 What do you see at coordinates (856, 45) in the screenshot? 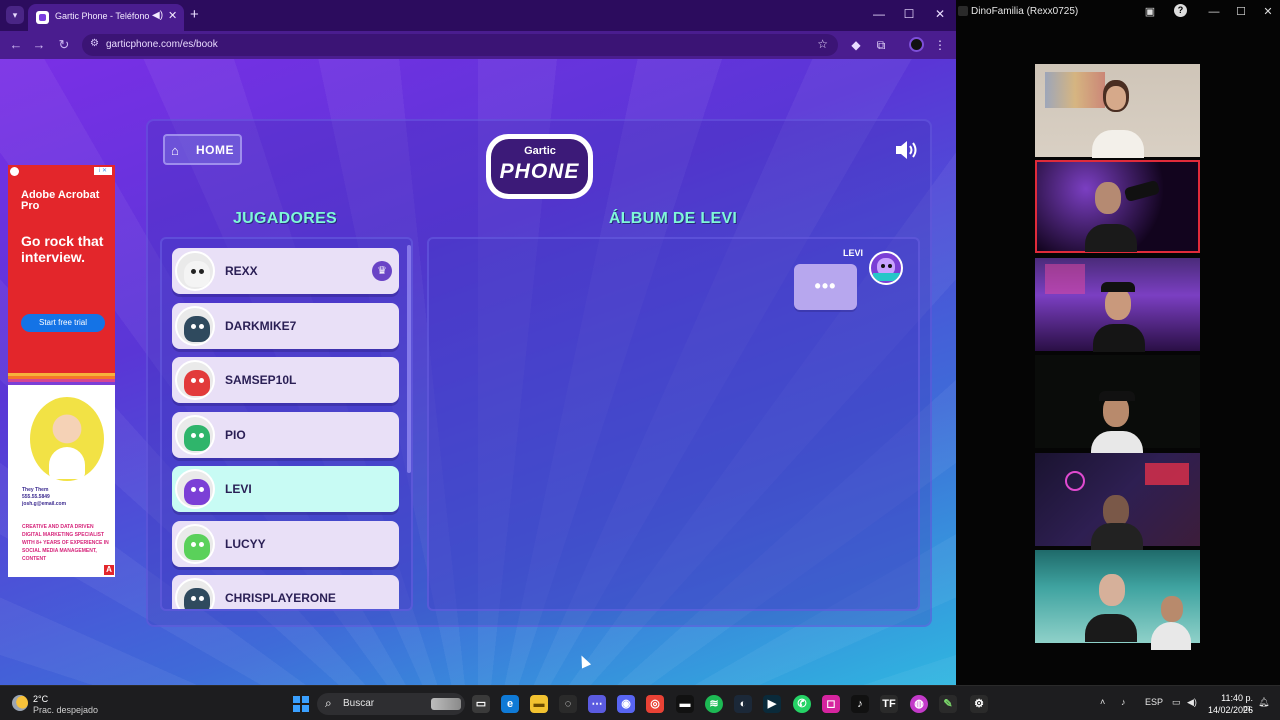
I see `extension-diamond-icon: ◆` at bounding box center [856, 45].